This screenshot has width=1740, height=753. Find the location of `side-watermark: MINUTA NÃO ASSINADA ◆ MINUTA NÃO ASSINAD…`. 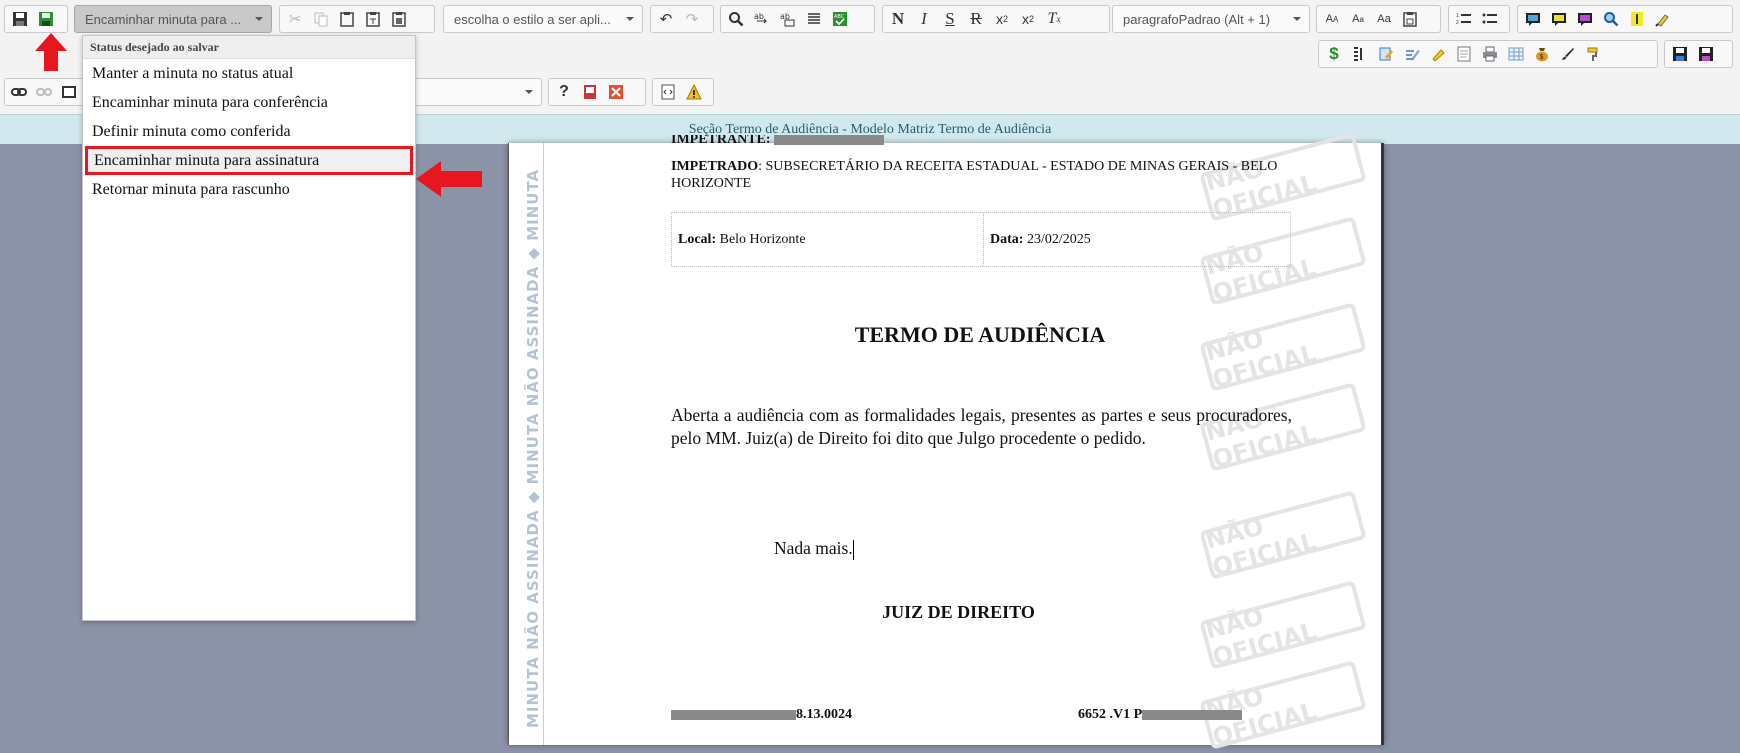

side-watermark: MINUTA NÃO ASSINADA ◆ MINUTA NÃO ASSINAD… is located at coordinates (529, 444).